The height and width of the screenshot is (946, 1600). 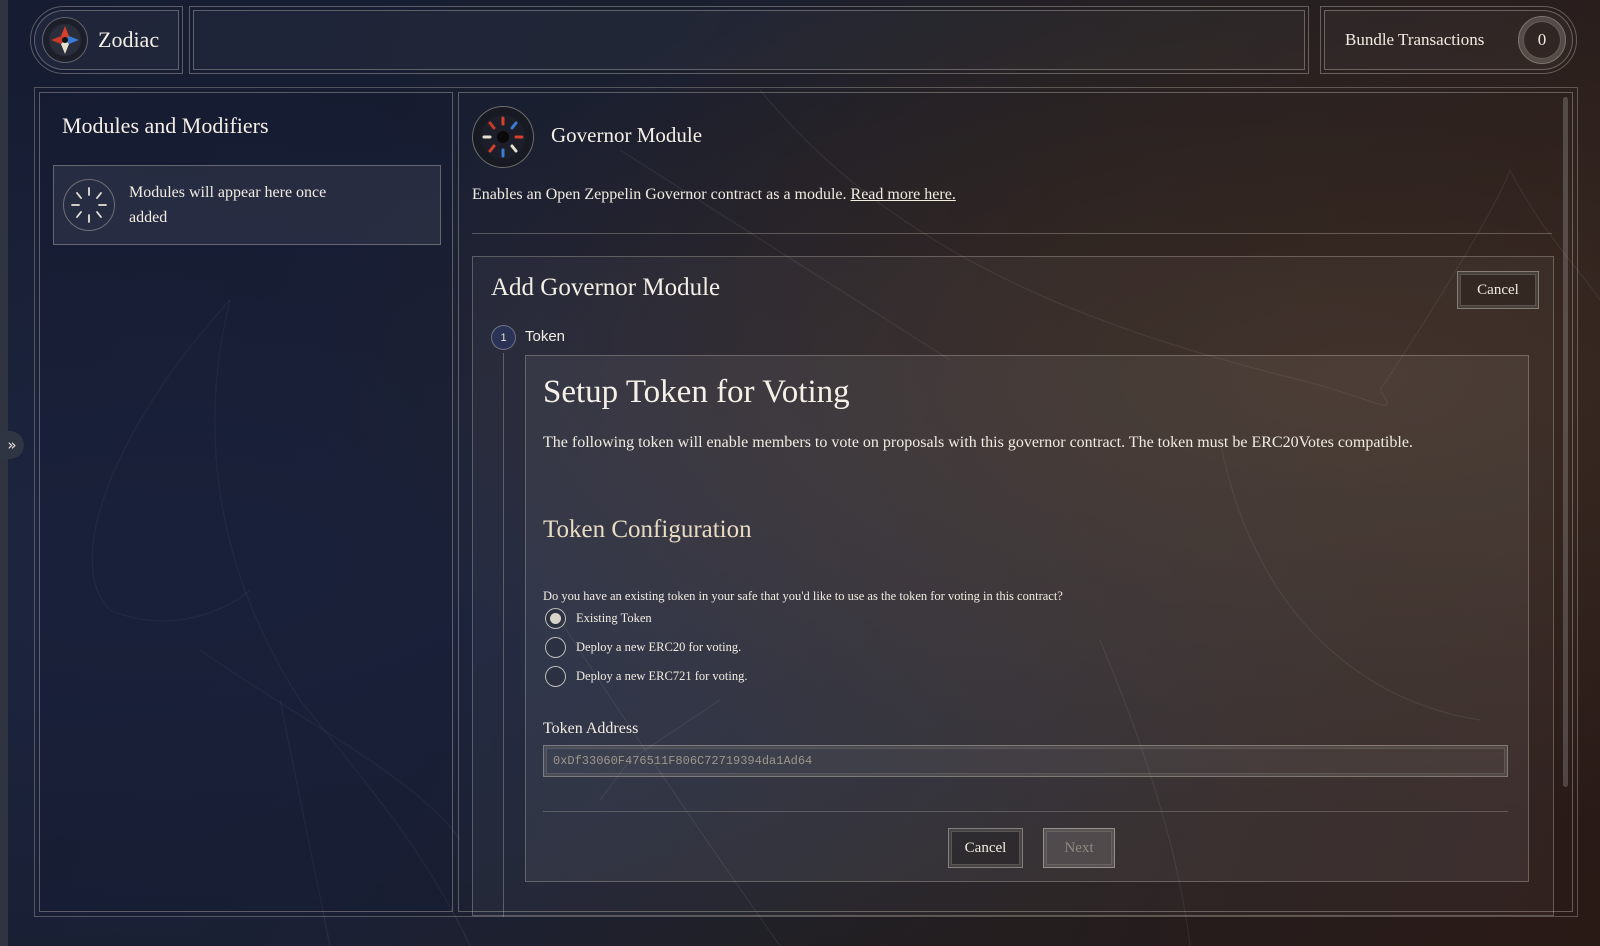 What do you see at coordinates (4, 473) in the screenshot?
I see `left-edge-strip` at bounding box center [4, 473].